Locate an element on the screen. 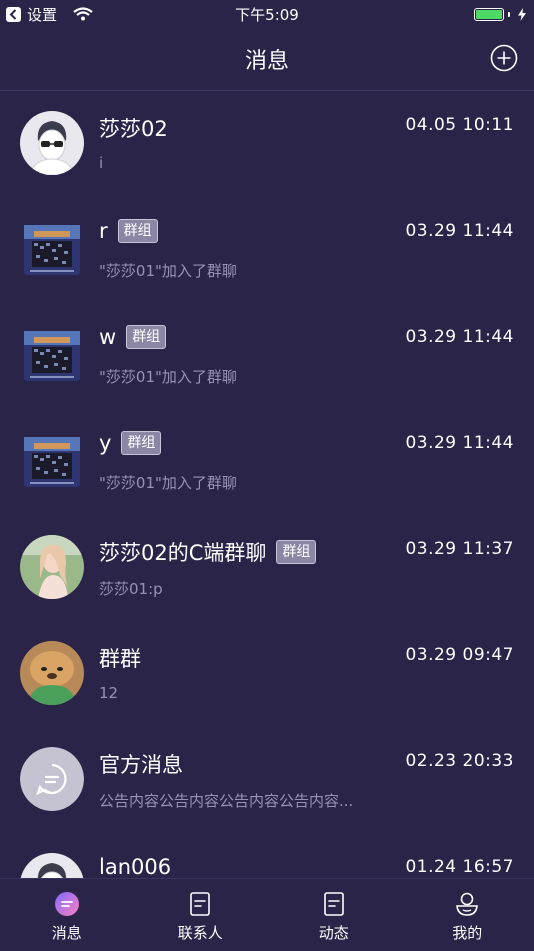 The height and width of the screenshot is (951, 534). nav-bar: 消息 is located at coordinates (267, 59).